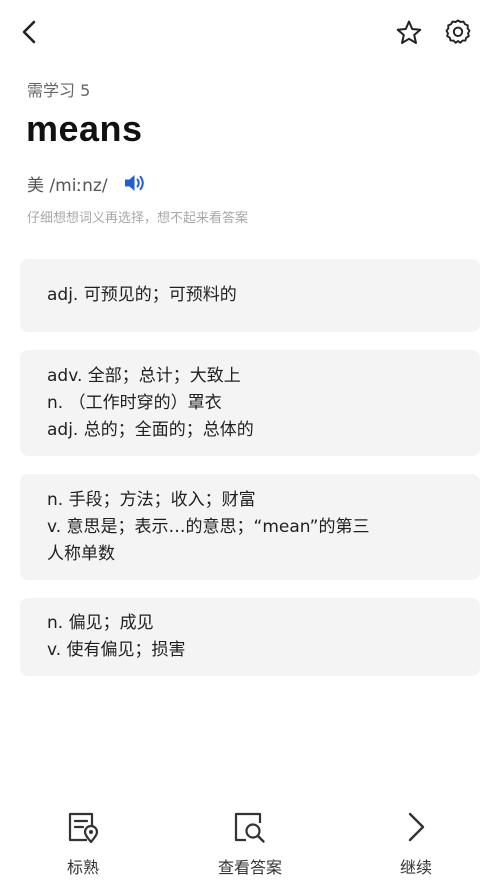 The height and width of the screenshot is (888, 500). What do you see at coordinates (82, 867) in the screenshot?
I see `mark-familiar-label: 标熟` at bounding box center [82, 867].